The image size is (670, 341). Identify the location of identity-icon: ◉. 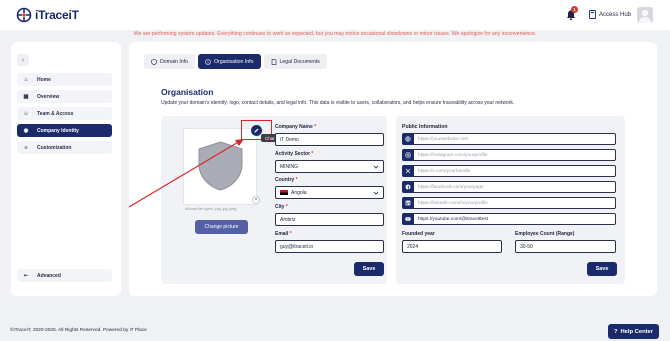
(26, 130).